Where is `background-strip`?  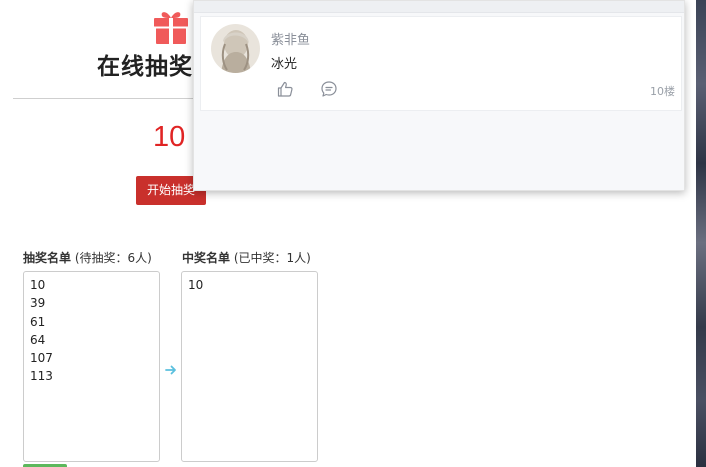 background-strip is located at coordinates (701, 233).